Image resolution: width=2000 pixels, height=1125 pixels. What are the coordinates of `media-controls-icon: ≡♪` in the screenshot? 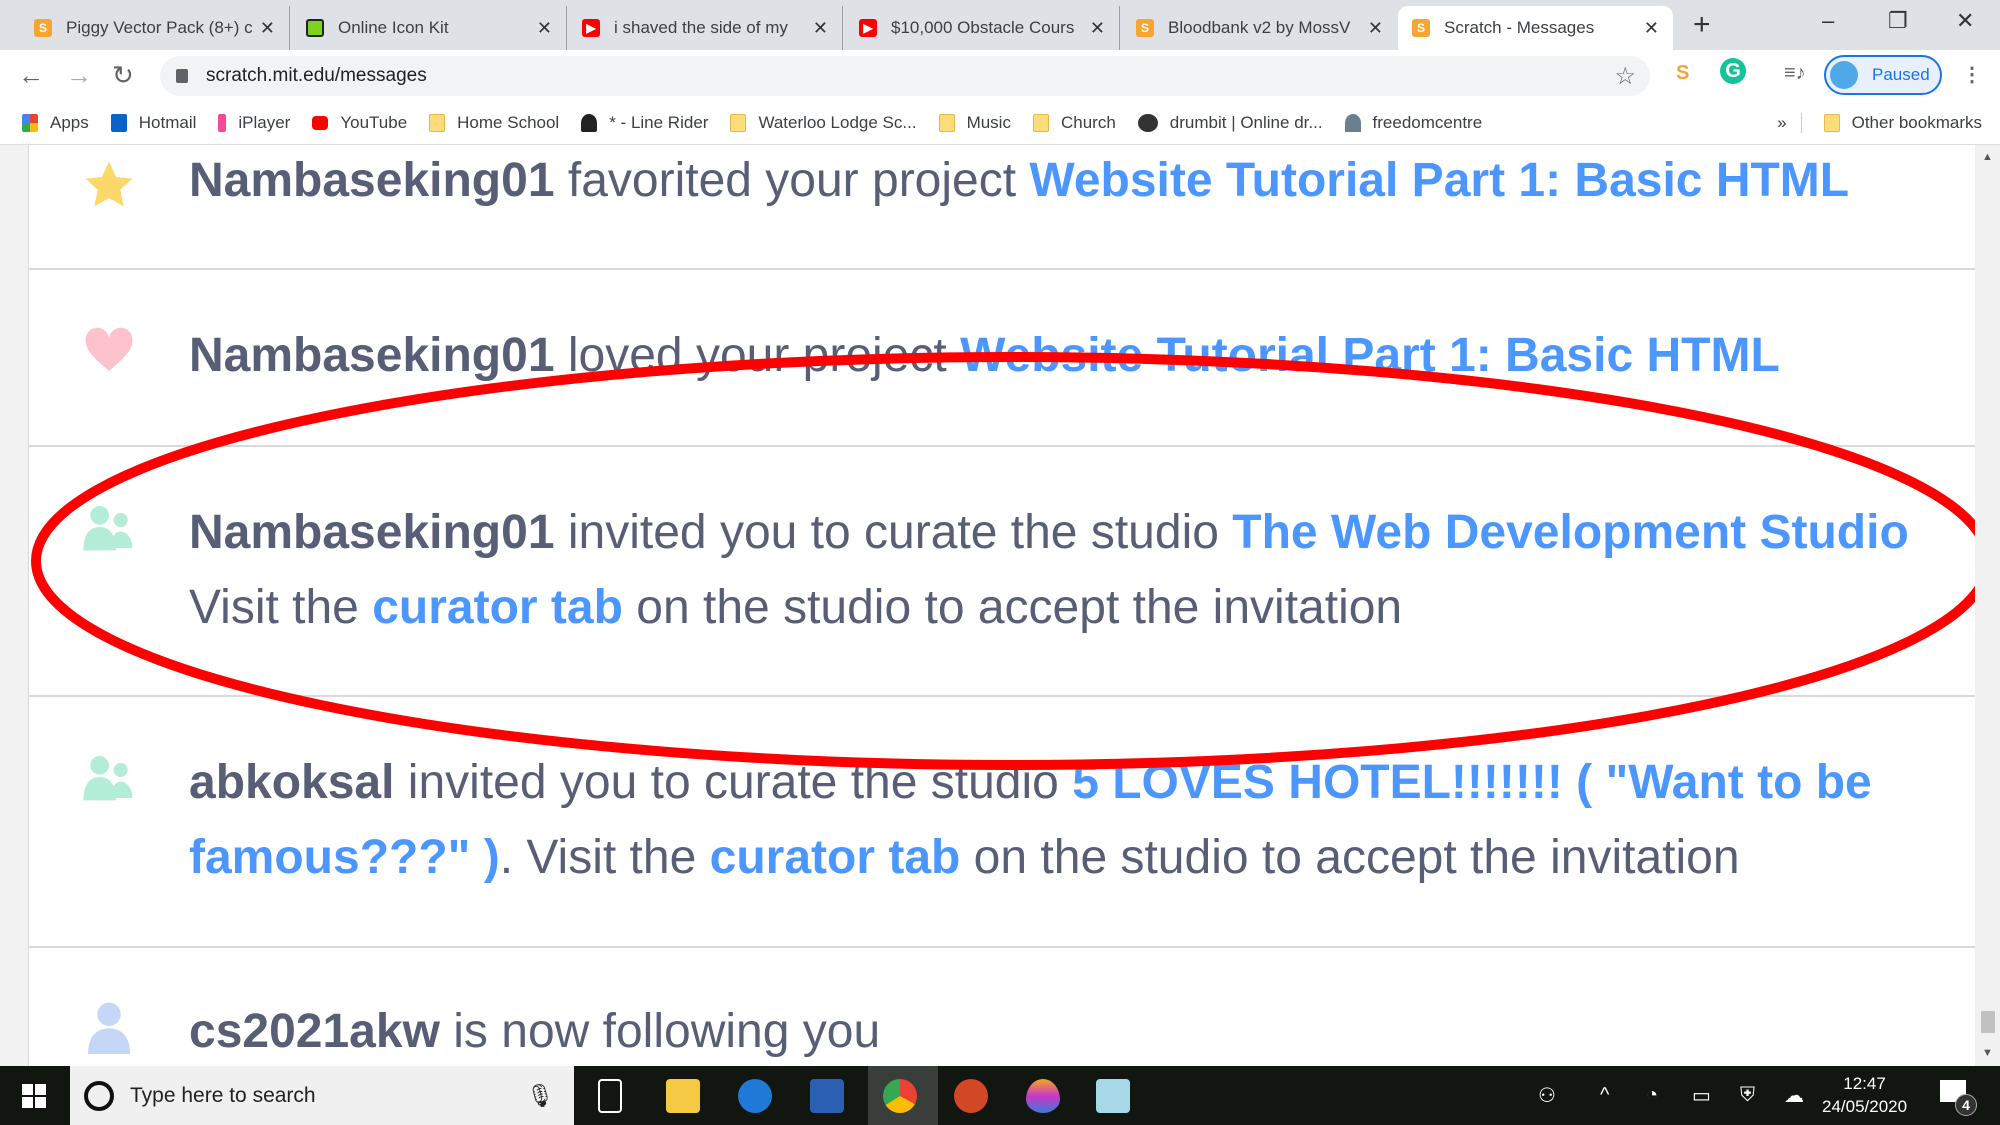 It's located at (1795, 73).